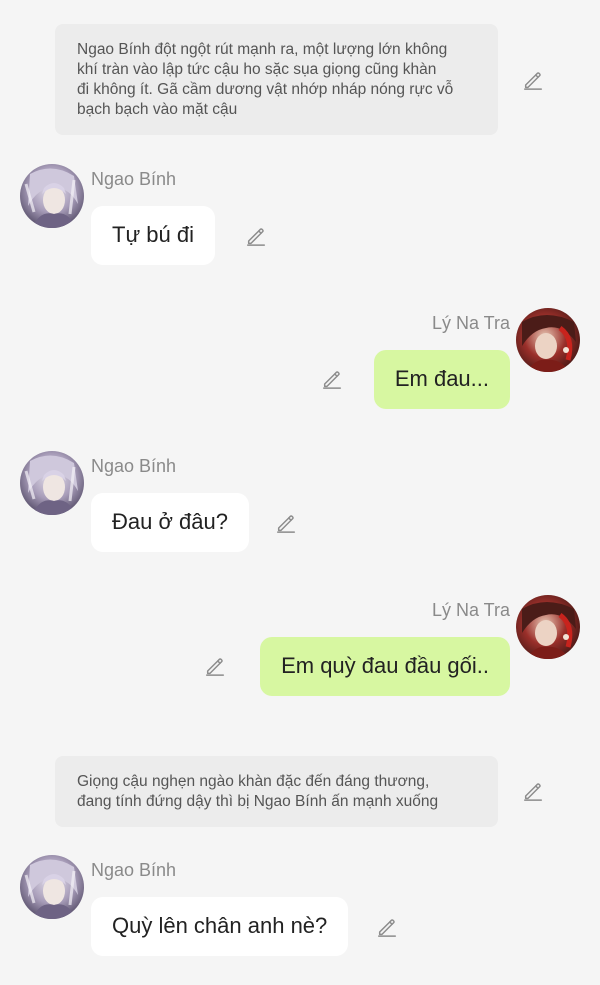 Image resolution: width=600 pixels, height=985 pixels. What do you see at coordinates (220, 926) in the screenshot?
I see `message-bubble: Quỳ lên chân anh nè?` at bounding box center [220, 926].